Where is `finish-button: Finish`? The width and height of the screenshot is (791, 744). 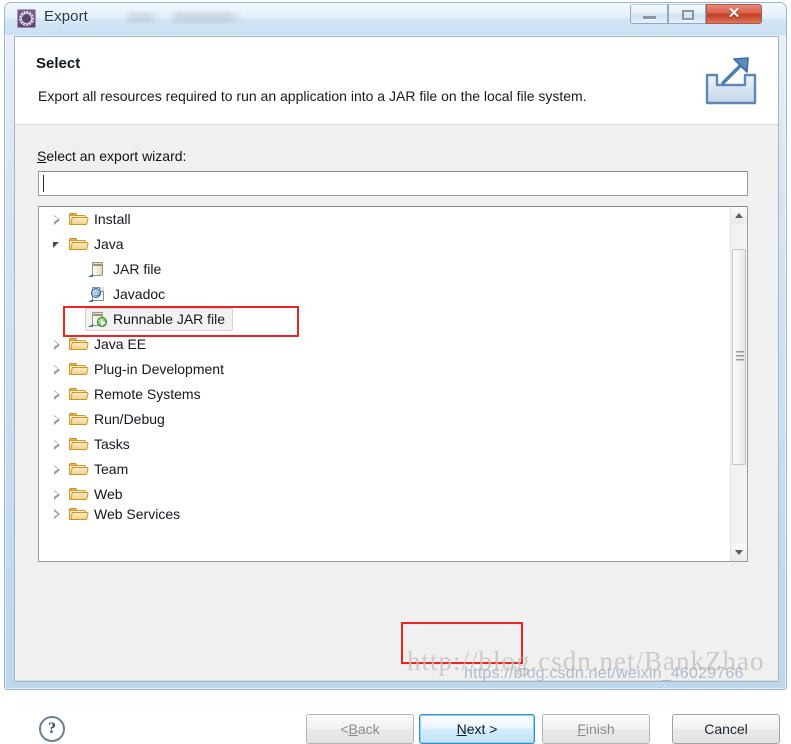
finish-button: Finish is located at coordinates (596, 729).